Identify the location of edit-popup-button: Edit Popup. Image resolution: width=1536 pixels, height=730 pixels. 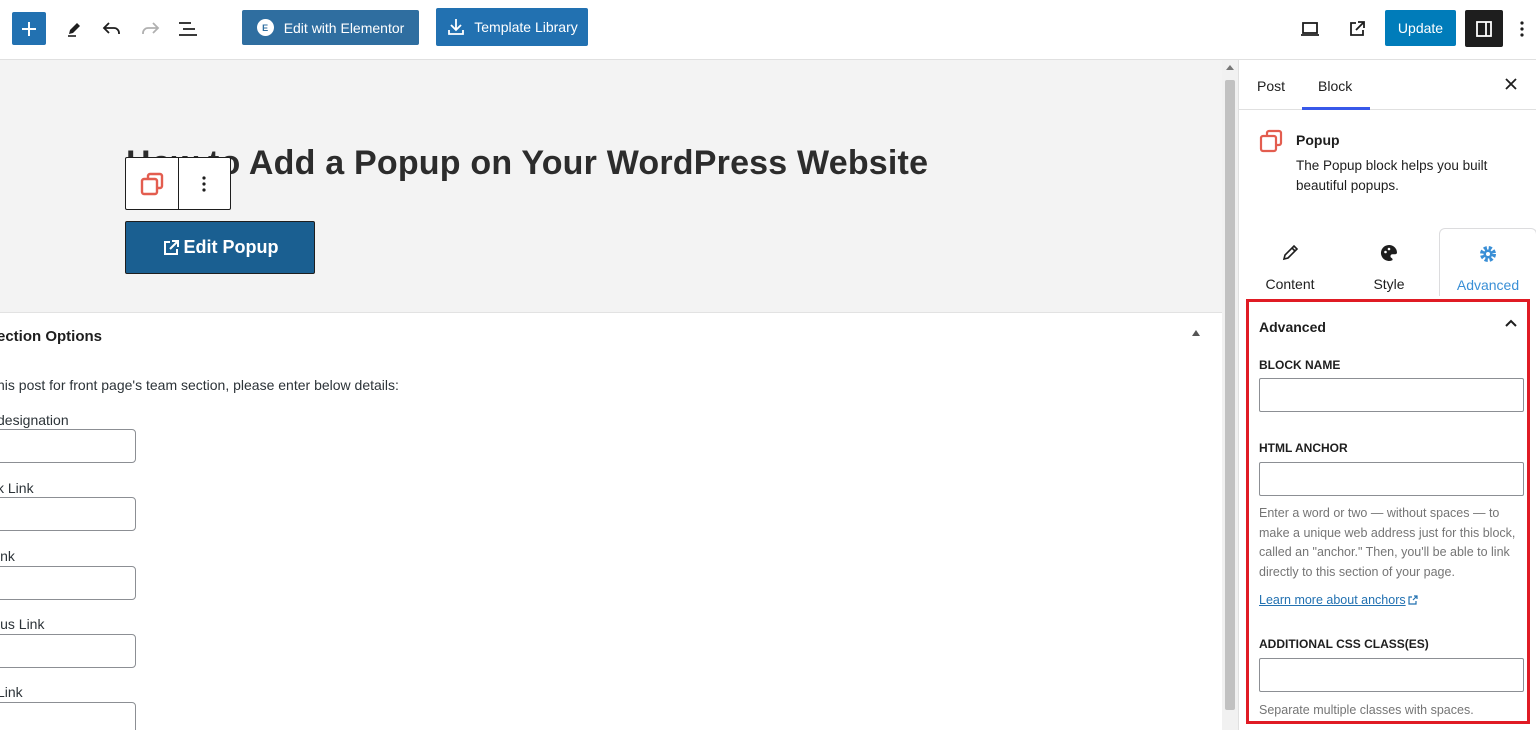
(220, 247).